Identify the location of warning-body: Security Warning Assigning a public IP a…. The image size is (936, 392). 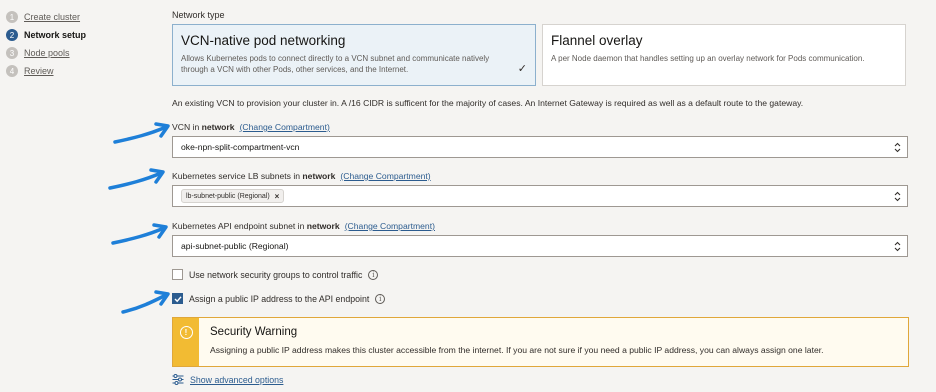
(517, 342).